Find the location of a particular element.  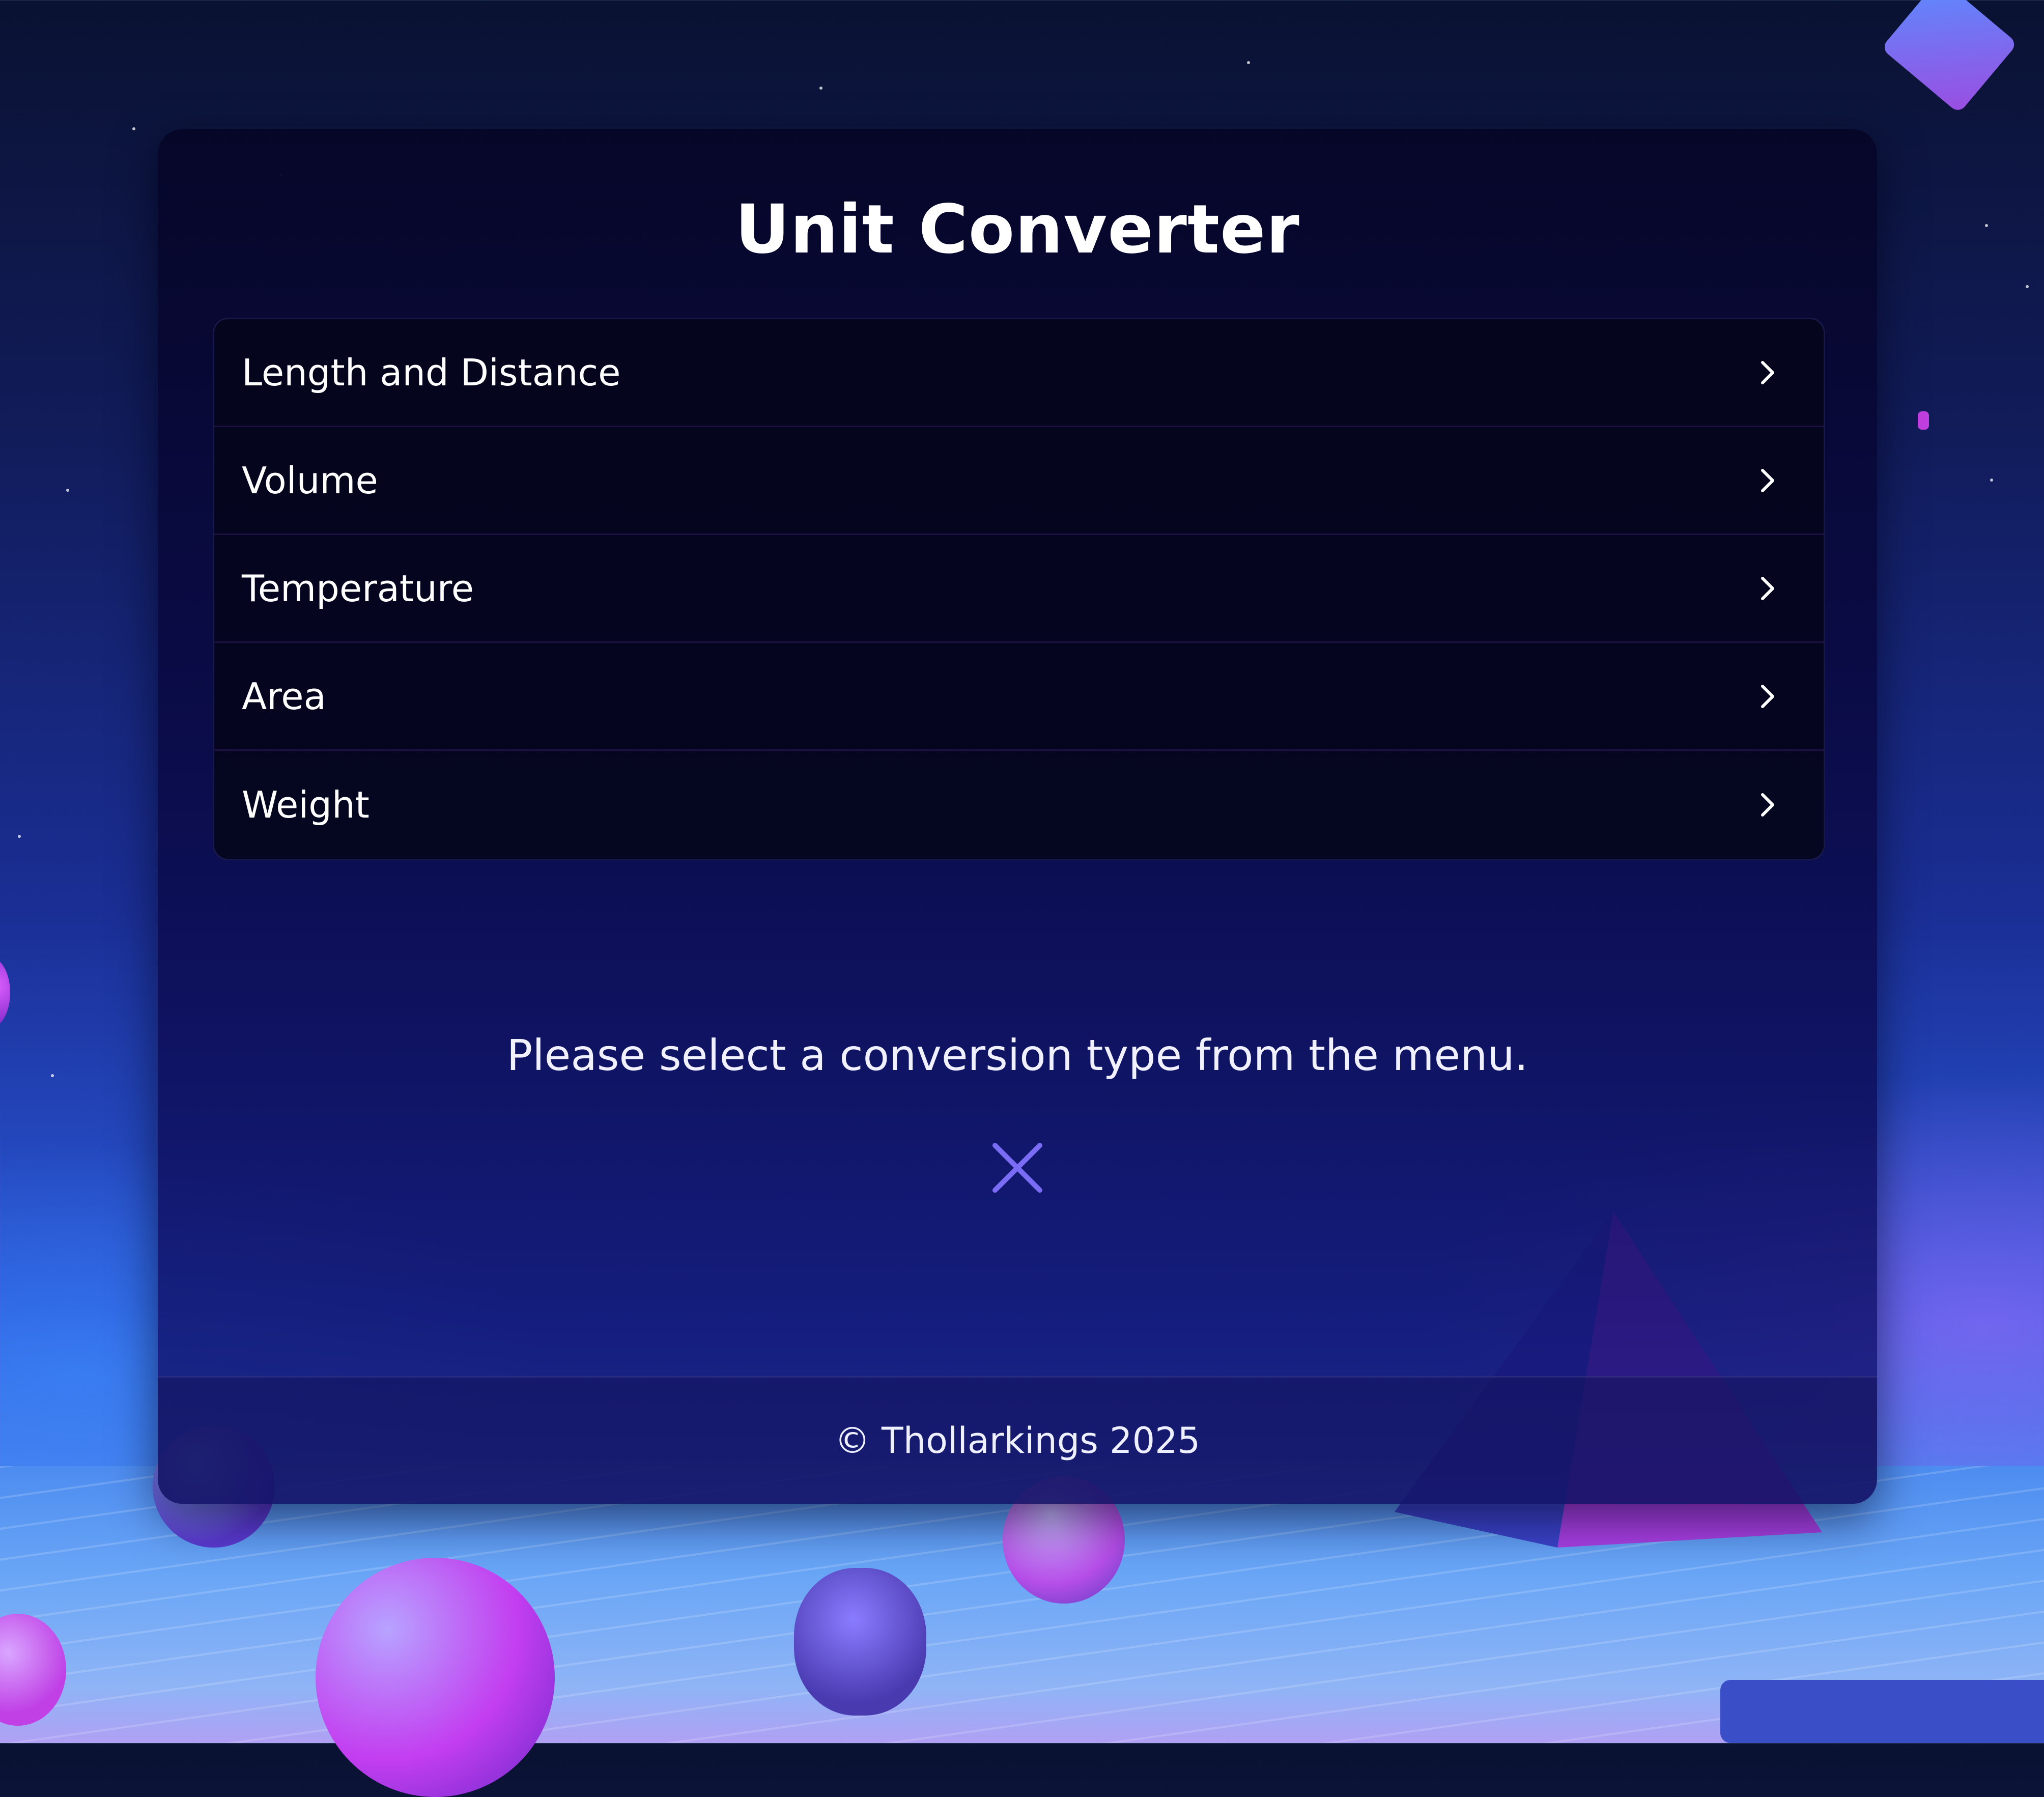

menu-item-label: Volume is located at coordinates (310, 481).